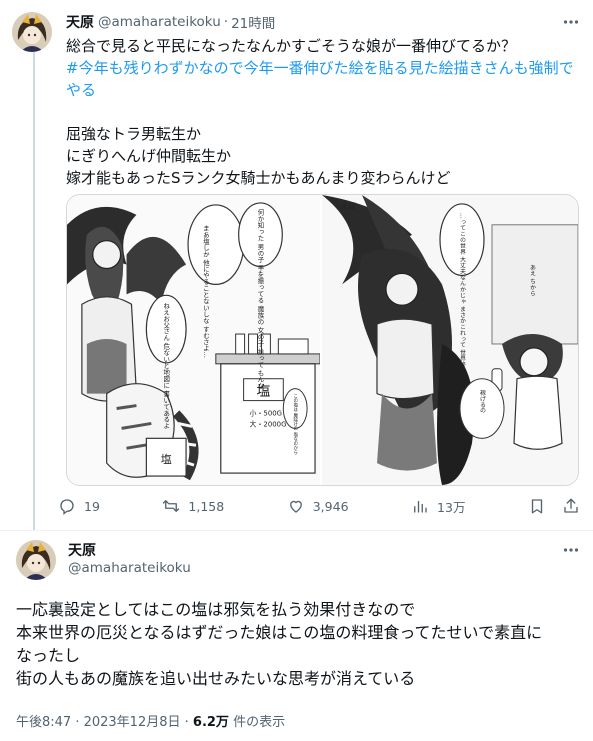  What do you see at coordinates (171, 506) in the screenshot?
I see `retweet-icon` at bounding box center [171, 506].